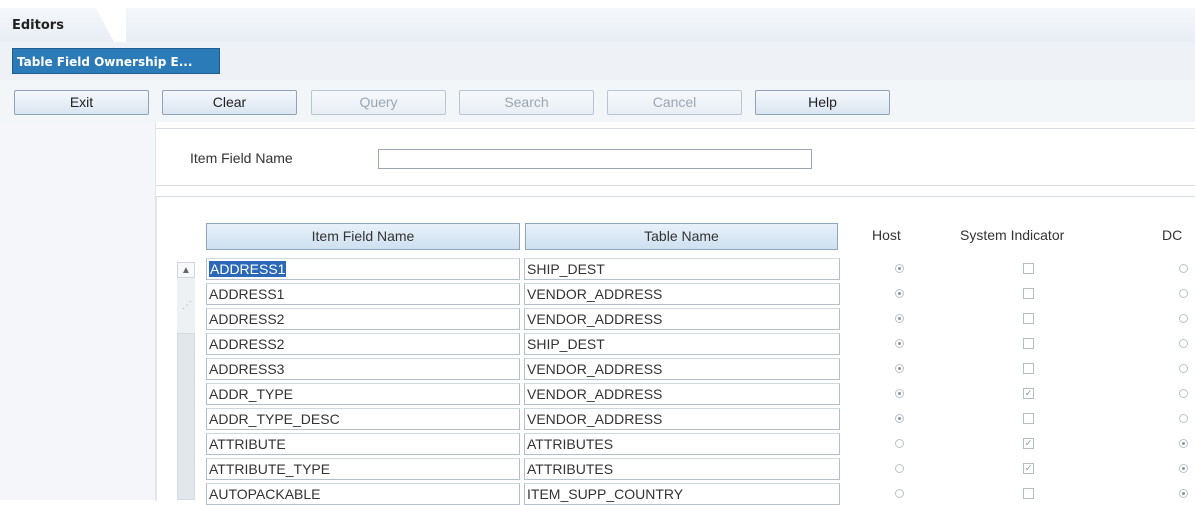  I want to click on scrollbar-thumb, so click(186, 416).